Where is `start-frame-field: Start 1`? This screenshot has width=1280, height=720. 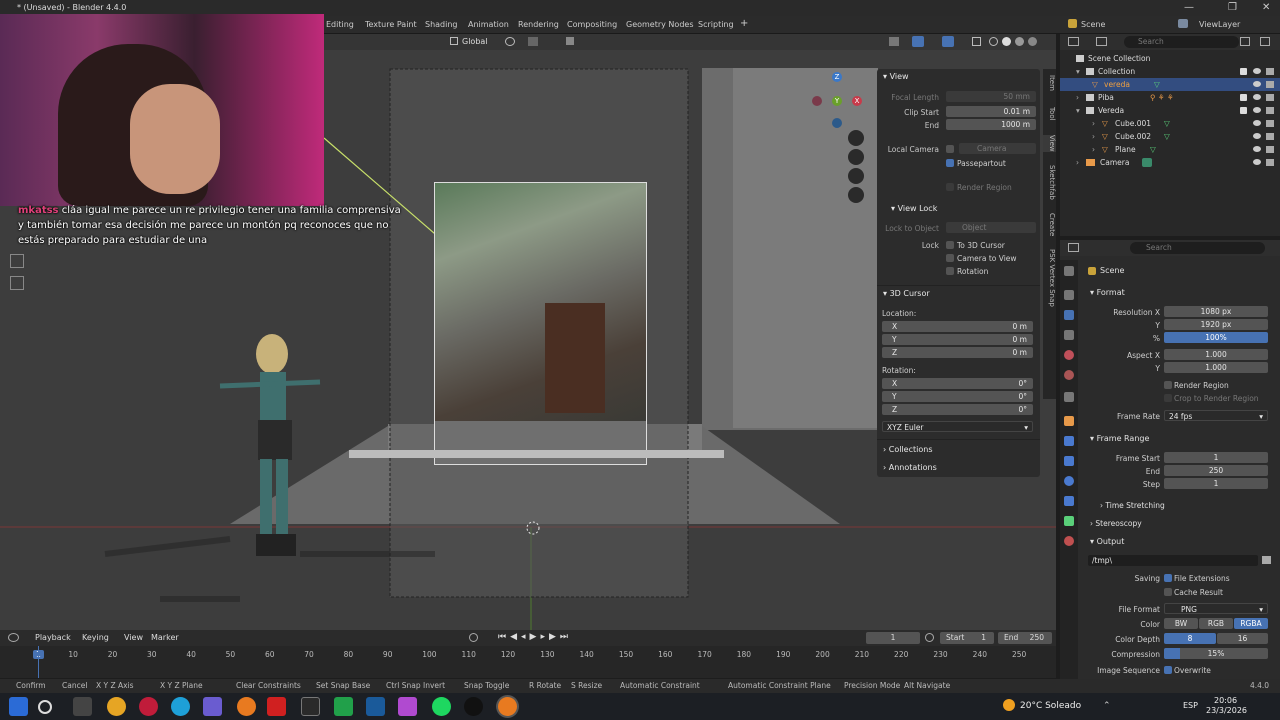 start-frame-field: Start 1 is located at coordinates (967, 638).